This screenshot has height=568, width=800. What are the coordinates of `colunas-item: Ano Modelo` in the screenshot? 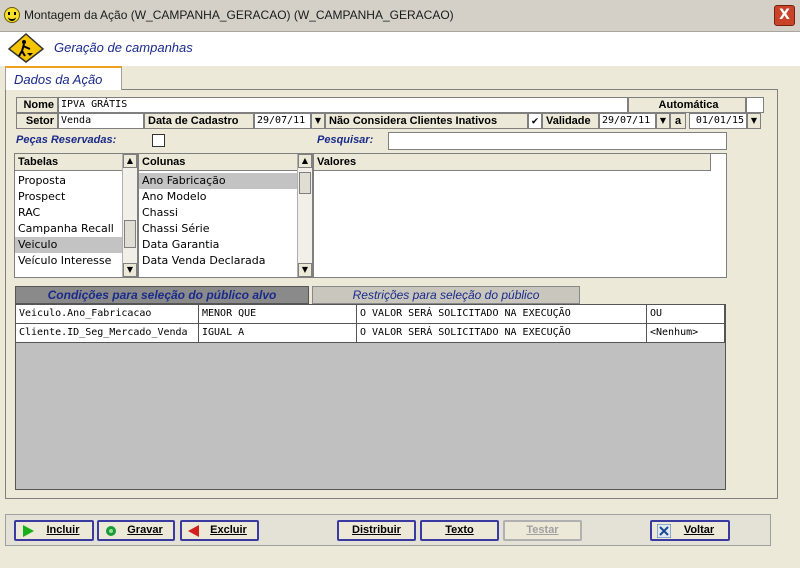 It's located at (218, 197).